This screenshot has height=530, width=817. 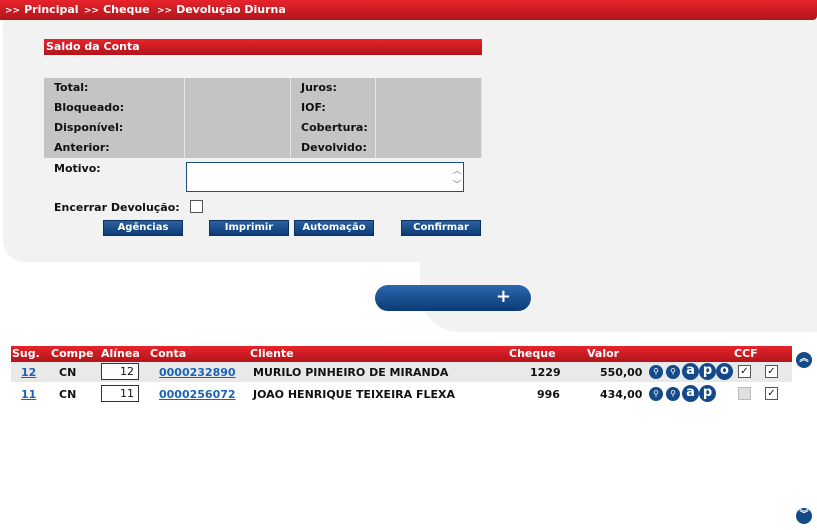 What do you see at coordinates (429, 88) in the screenshot?
I see `saldo-value-juros` at bounding box center [429, 88].